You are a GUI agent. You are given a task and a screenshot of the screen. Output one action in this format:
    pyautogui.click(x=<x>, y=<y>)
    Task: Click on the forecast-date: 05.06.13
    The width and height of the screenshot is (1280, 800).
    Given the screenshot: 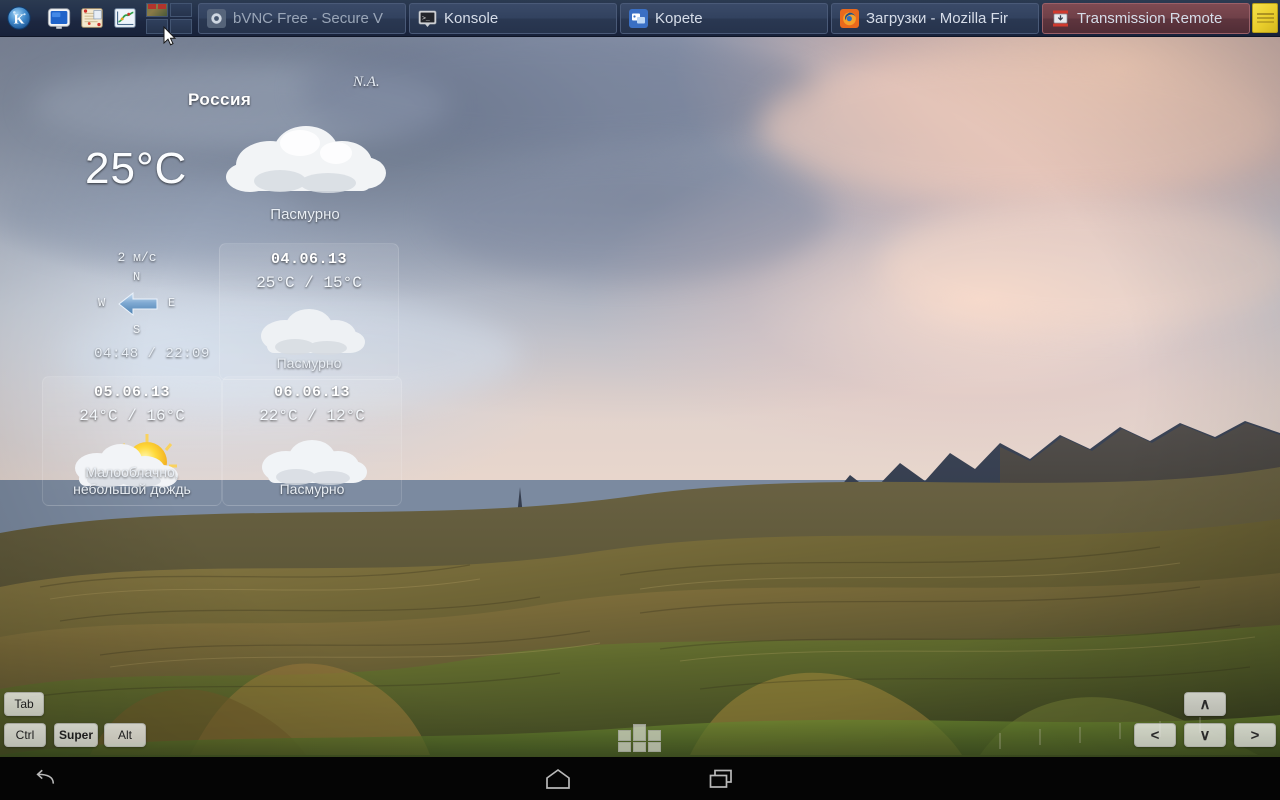 What is the action you would take?
    pyautogui.click(x=131, y=392)
    